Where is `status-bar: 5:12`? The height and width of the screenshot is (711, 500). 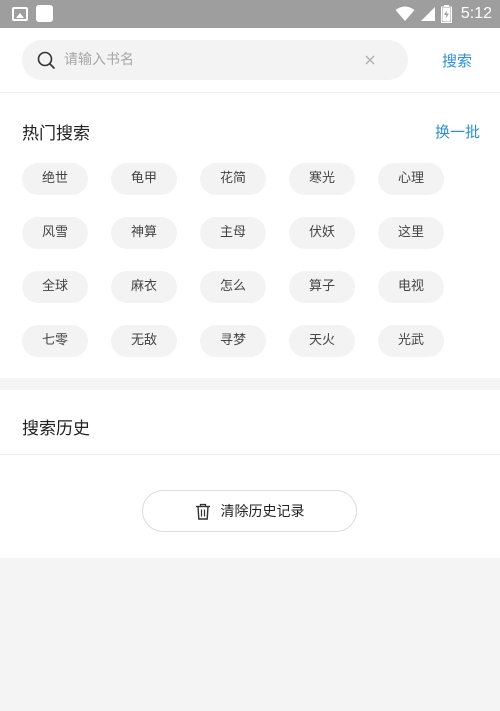 status-bar: 5:12 is located at coordinates (250, 14).